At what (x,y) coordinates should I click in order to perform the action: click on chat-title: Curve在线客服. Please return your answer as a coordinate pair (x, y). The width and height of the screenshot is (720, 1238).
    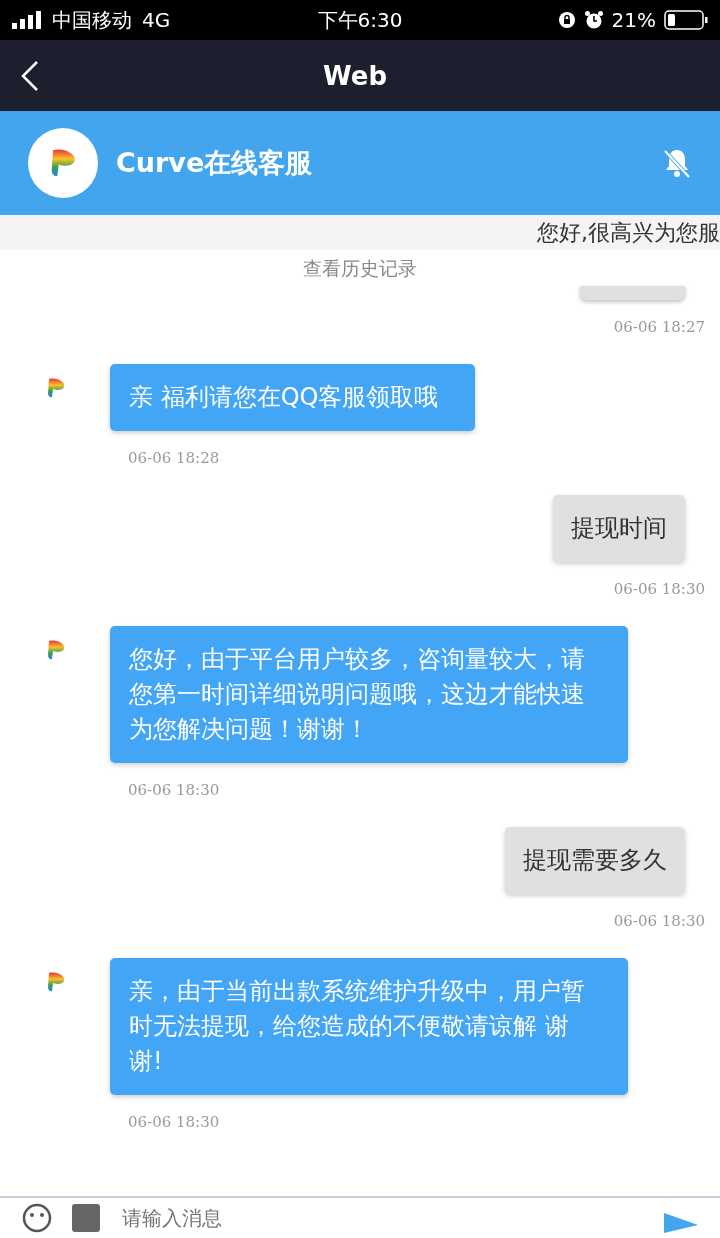
    Looking at the image, I should click on (215, 163).